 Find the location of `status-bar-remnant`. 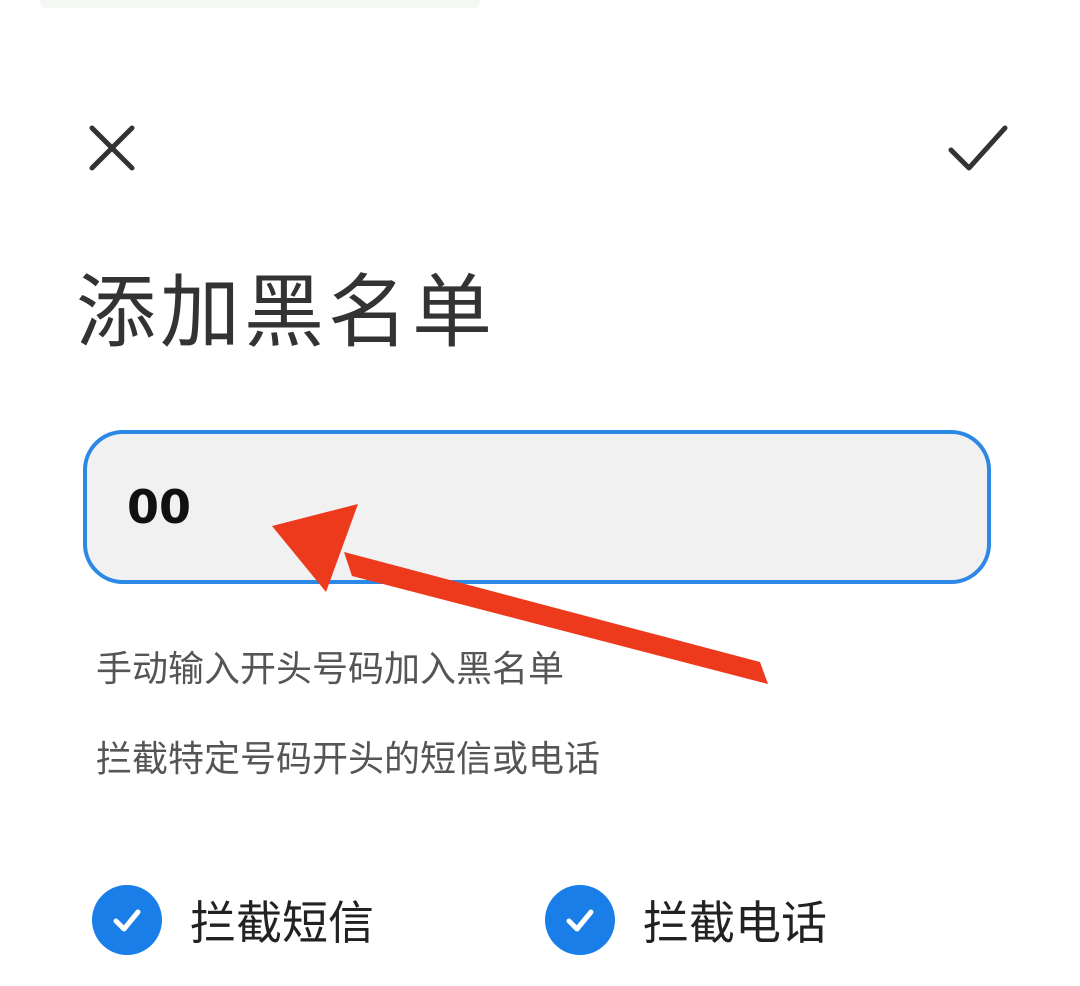

status-bar-remnant is located at coordinates (260, 4).